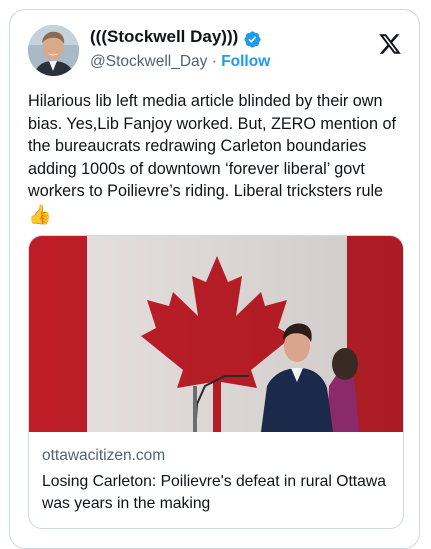 This screenshot has width=431, height=549. Describe the element at coordinates (390, 44) in the screenshot. I see `x-logo-icon` at that location.